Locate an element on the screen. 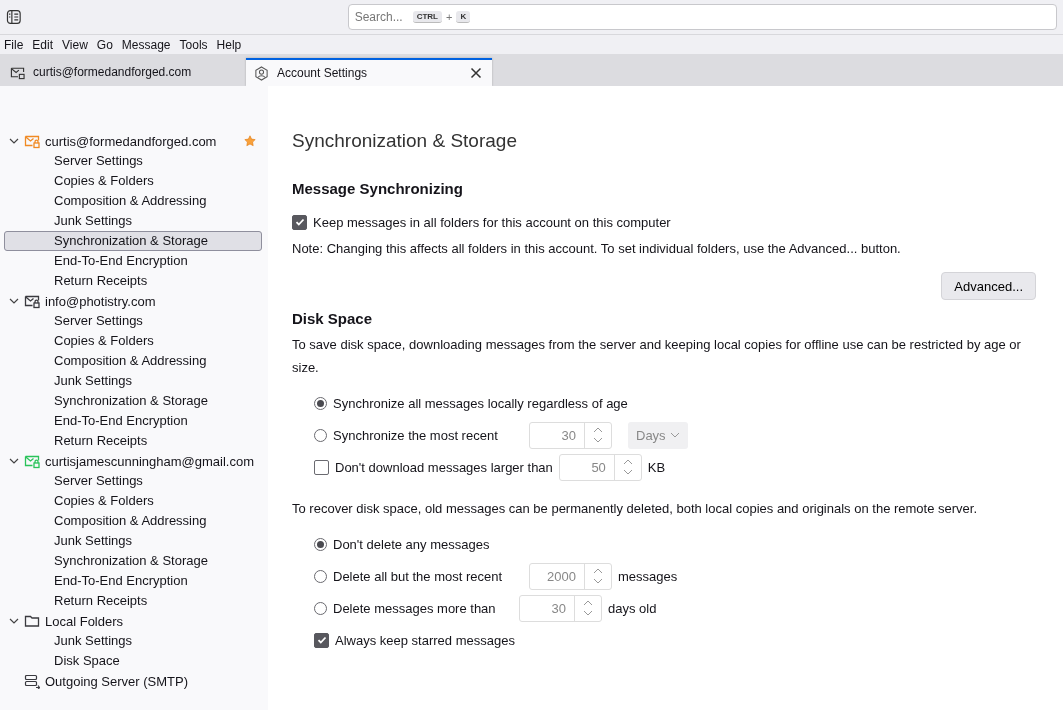  keyboard-key: CTRL is located at coordinates (427, 17).